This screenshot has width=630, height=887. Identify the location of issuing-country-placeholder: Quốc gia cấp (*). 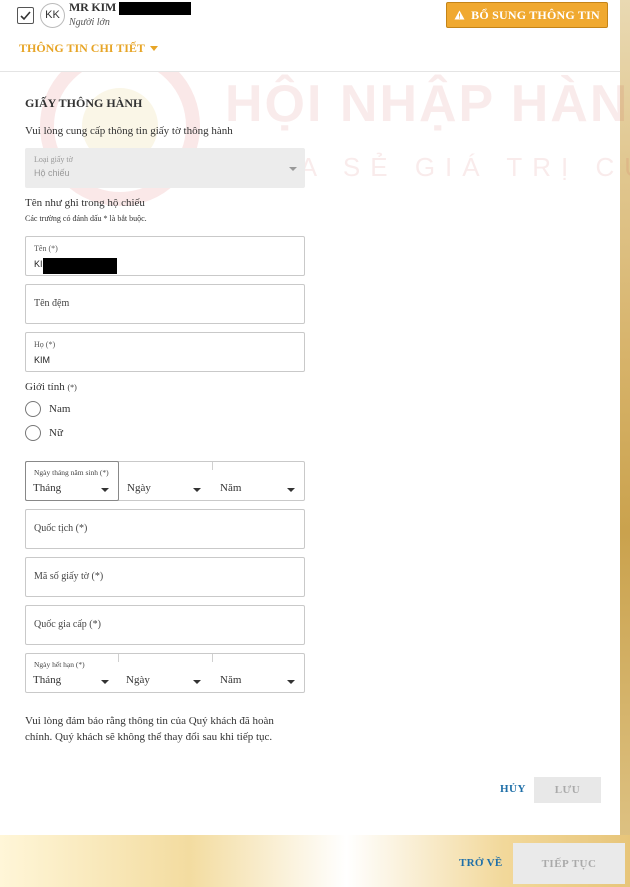
(67, 624).